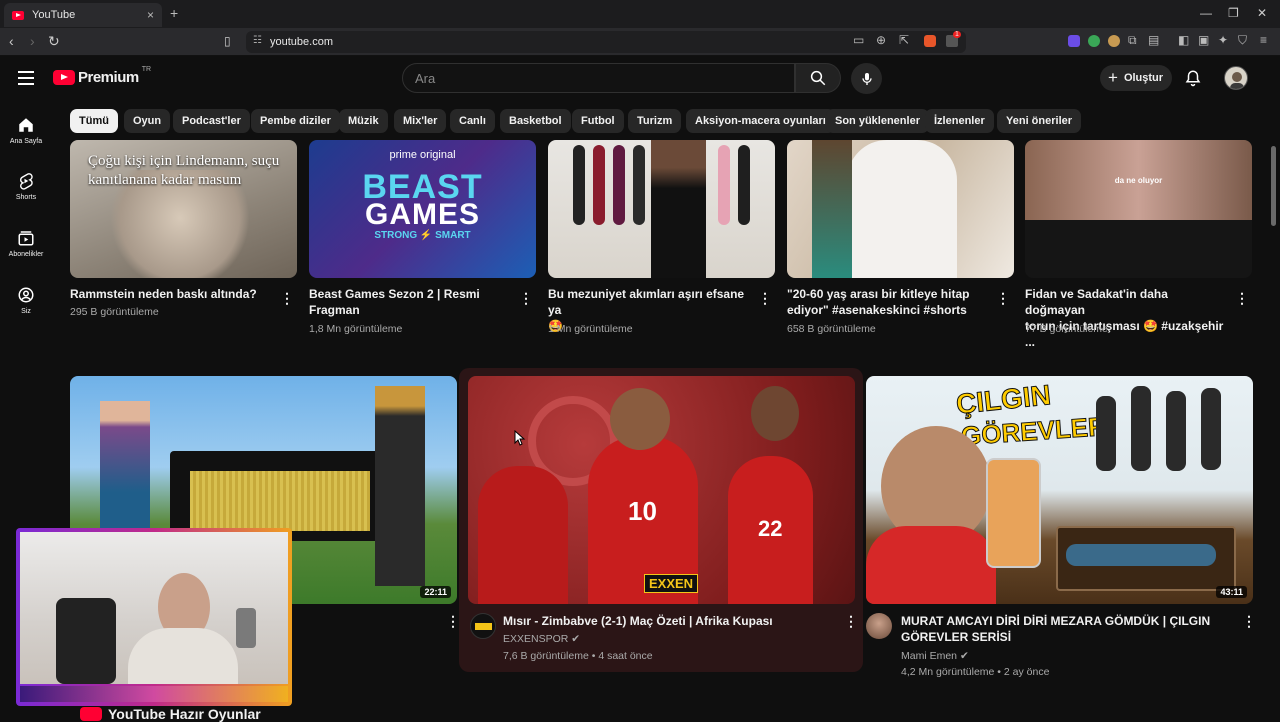 This screenshot has height=722, width=1280. Describe the element at coordinates (598, 121) in the screenshot. I see `filter-chip: Futbol` at that location.